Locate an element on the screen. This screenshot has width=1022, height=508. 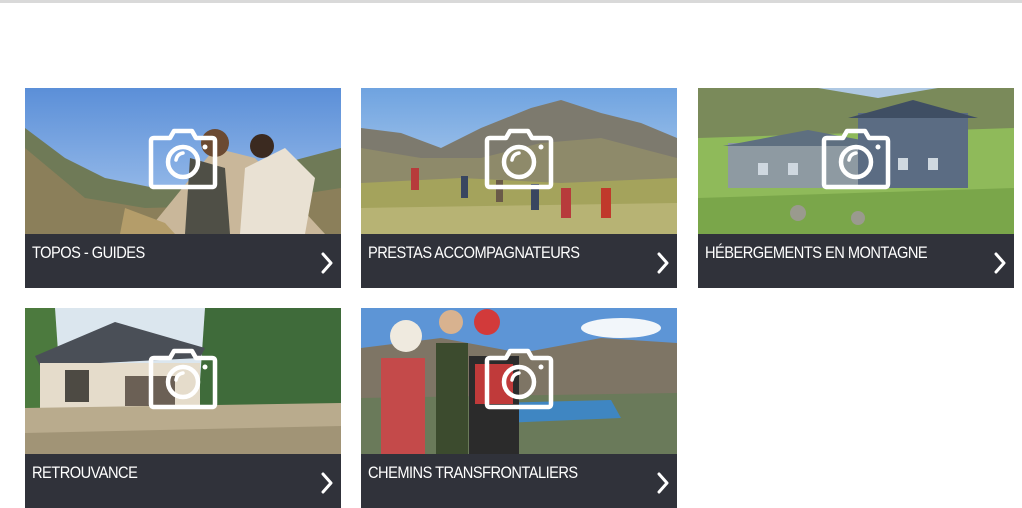
card-label: HÉBERGEMENTS EN MONTAGNE is located at coordinates (816, 252).